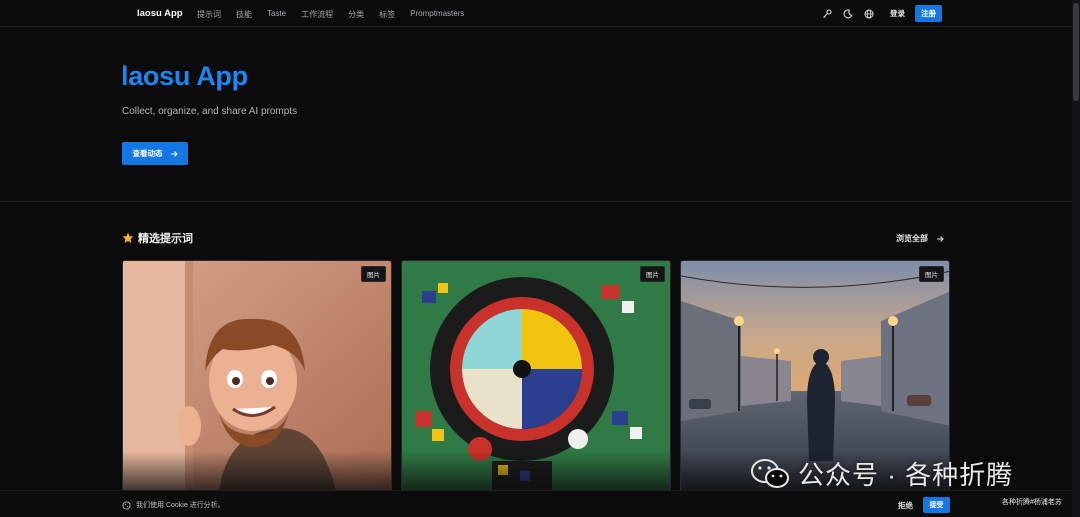  What do you see at coordinates (356, 14) in the screenshot?
I see `nav-link-categories: 分类` at bounding box center [356, 14].